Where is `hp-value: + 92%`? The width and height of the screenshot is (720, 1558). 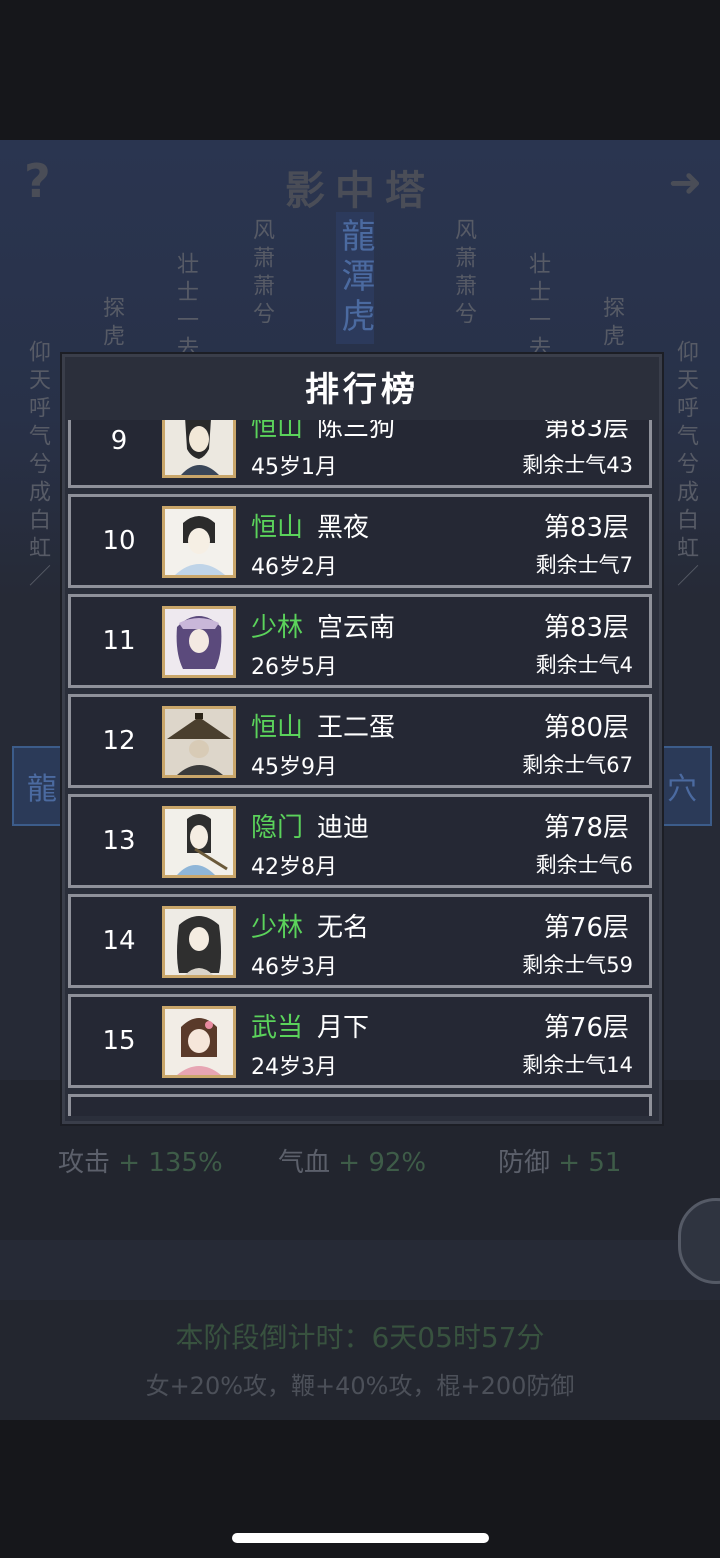 hp-value: + 92% is located at coordinates (382, 1163).